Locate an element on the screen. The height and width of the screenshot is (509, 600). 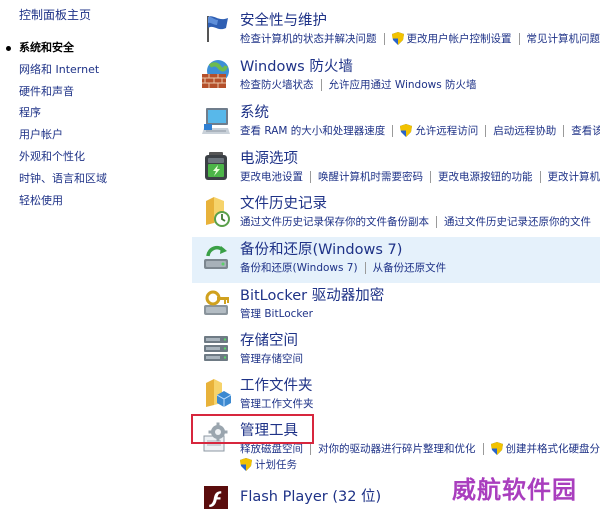
link-uac-settings: 更改用户帐户控制设置 is located at coordinates (459, 38).